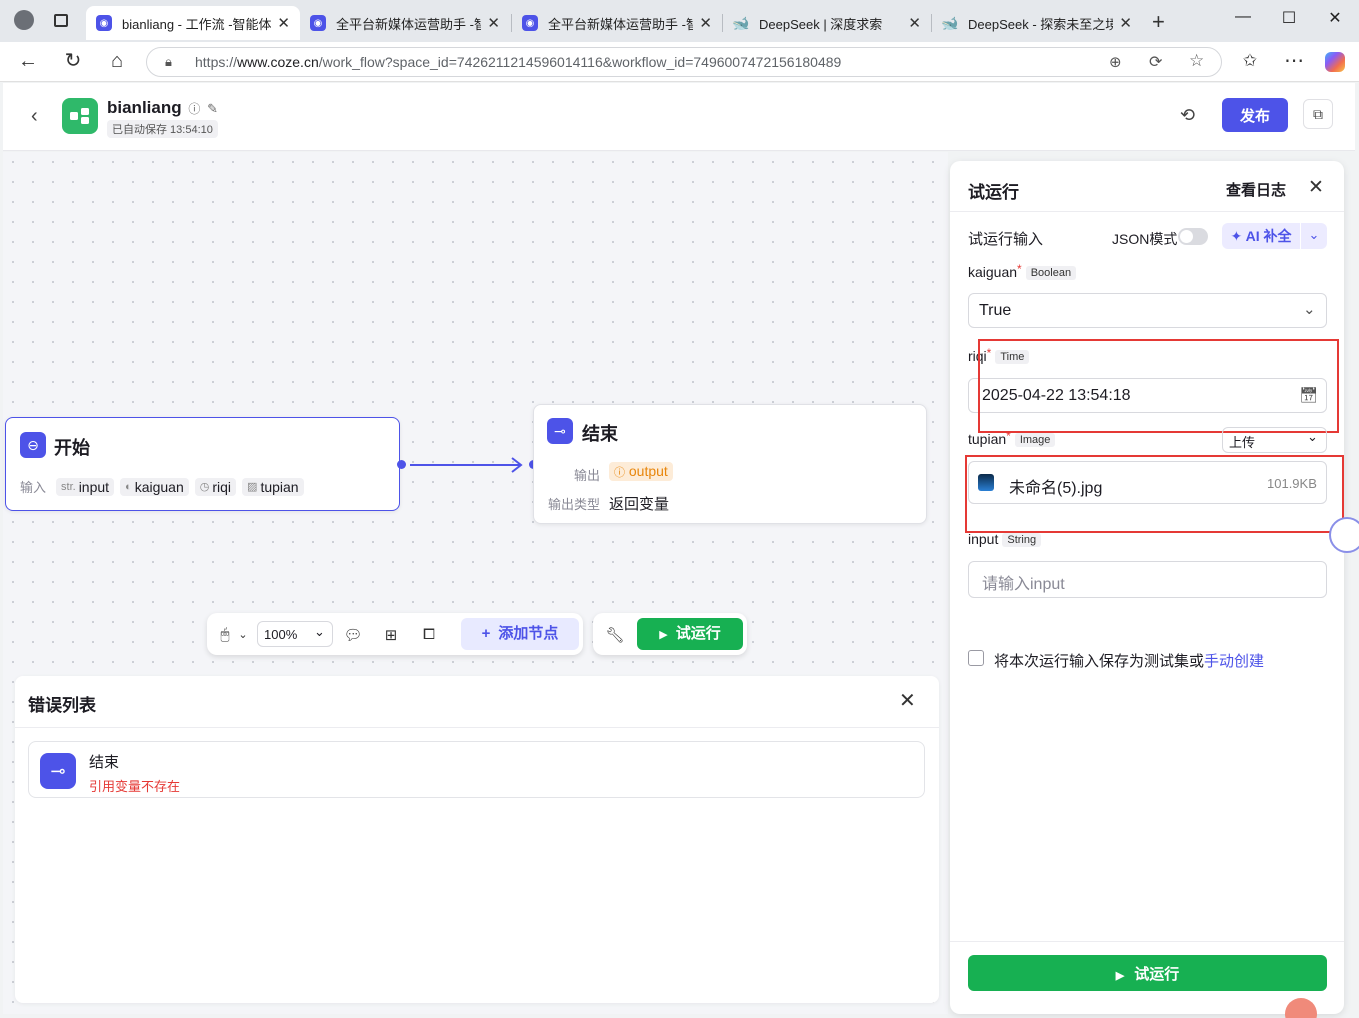 This screenshot has height=1018, width=1359. I want to click on save-testset-checkbox, so click(976, 658).